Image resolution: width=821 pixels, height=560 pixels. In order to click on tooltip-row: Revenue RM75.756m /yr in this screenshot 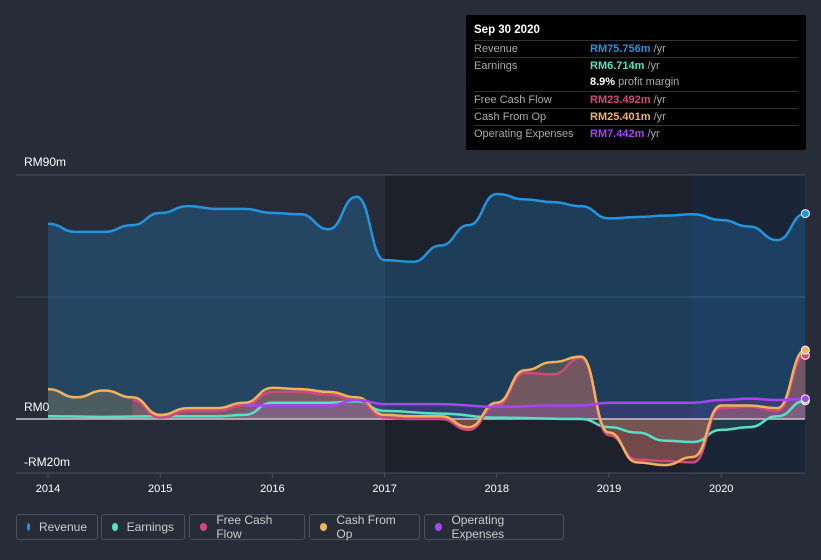, I will do `click(636, 49)`.